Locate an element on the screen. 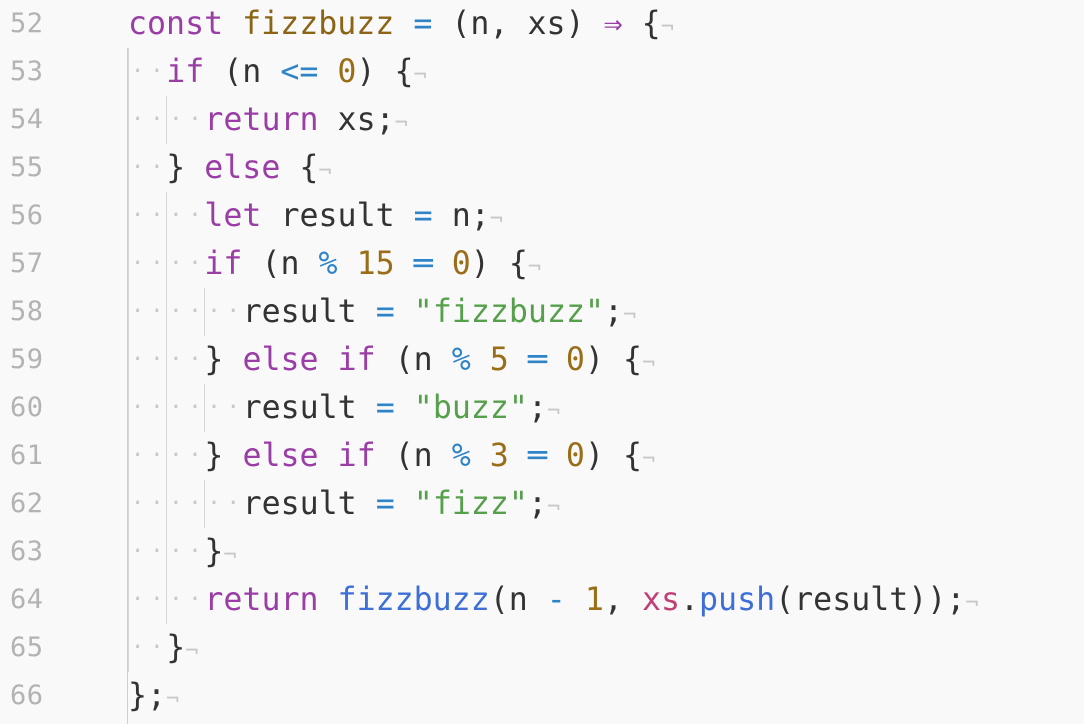  code-line: 53 if (n <= 0) {¬ is located at coordinates (542, 72).